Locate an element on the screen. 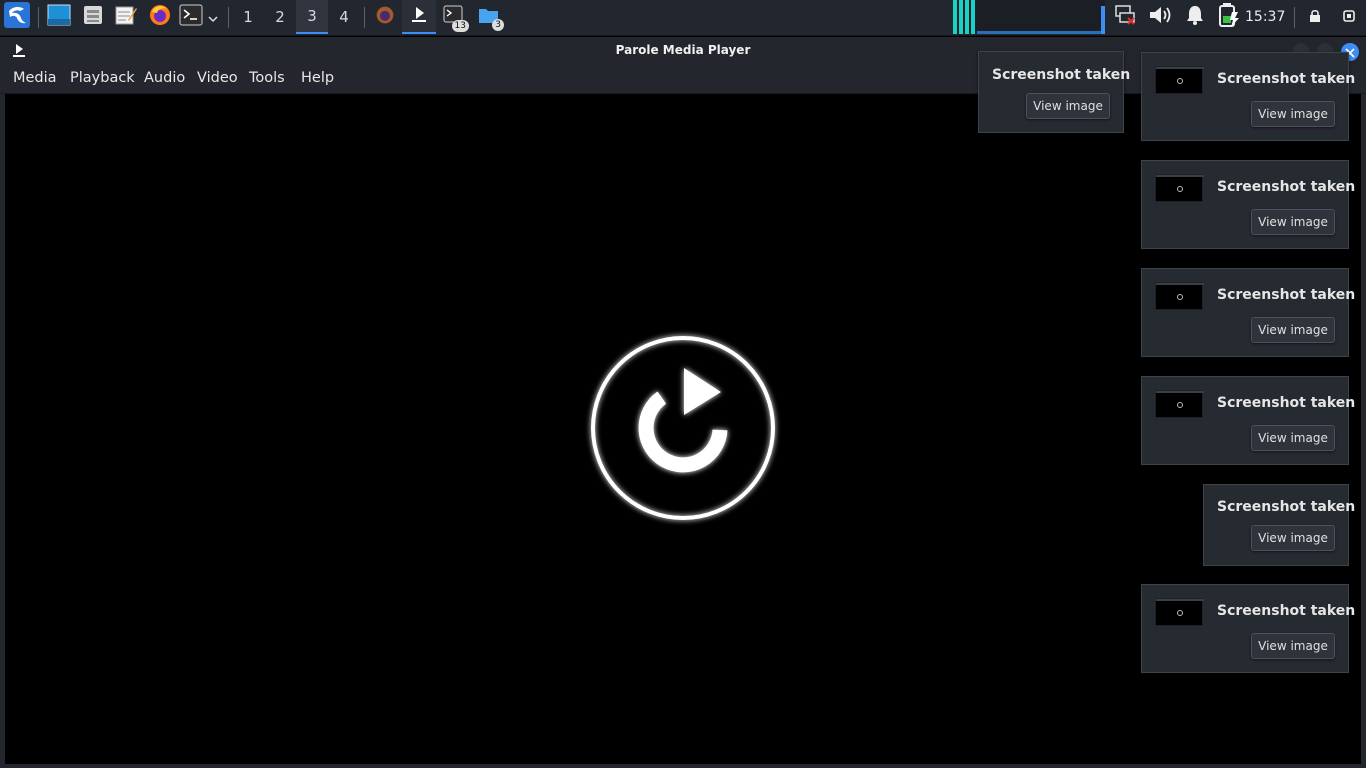  show-desktop-button is located at coordinates (59, 17).